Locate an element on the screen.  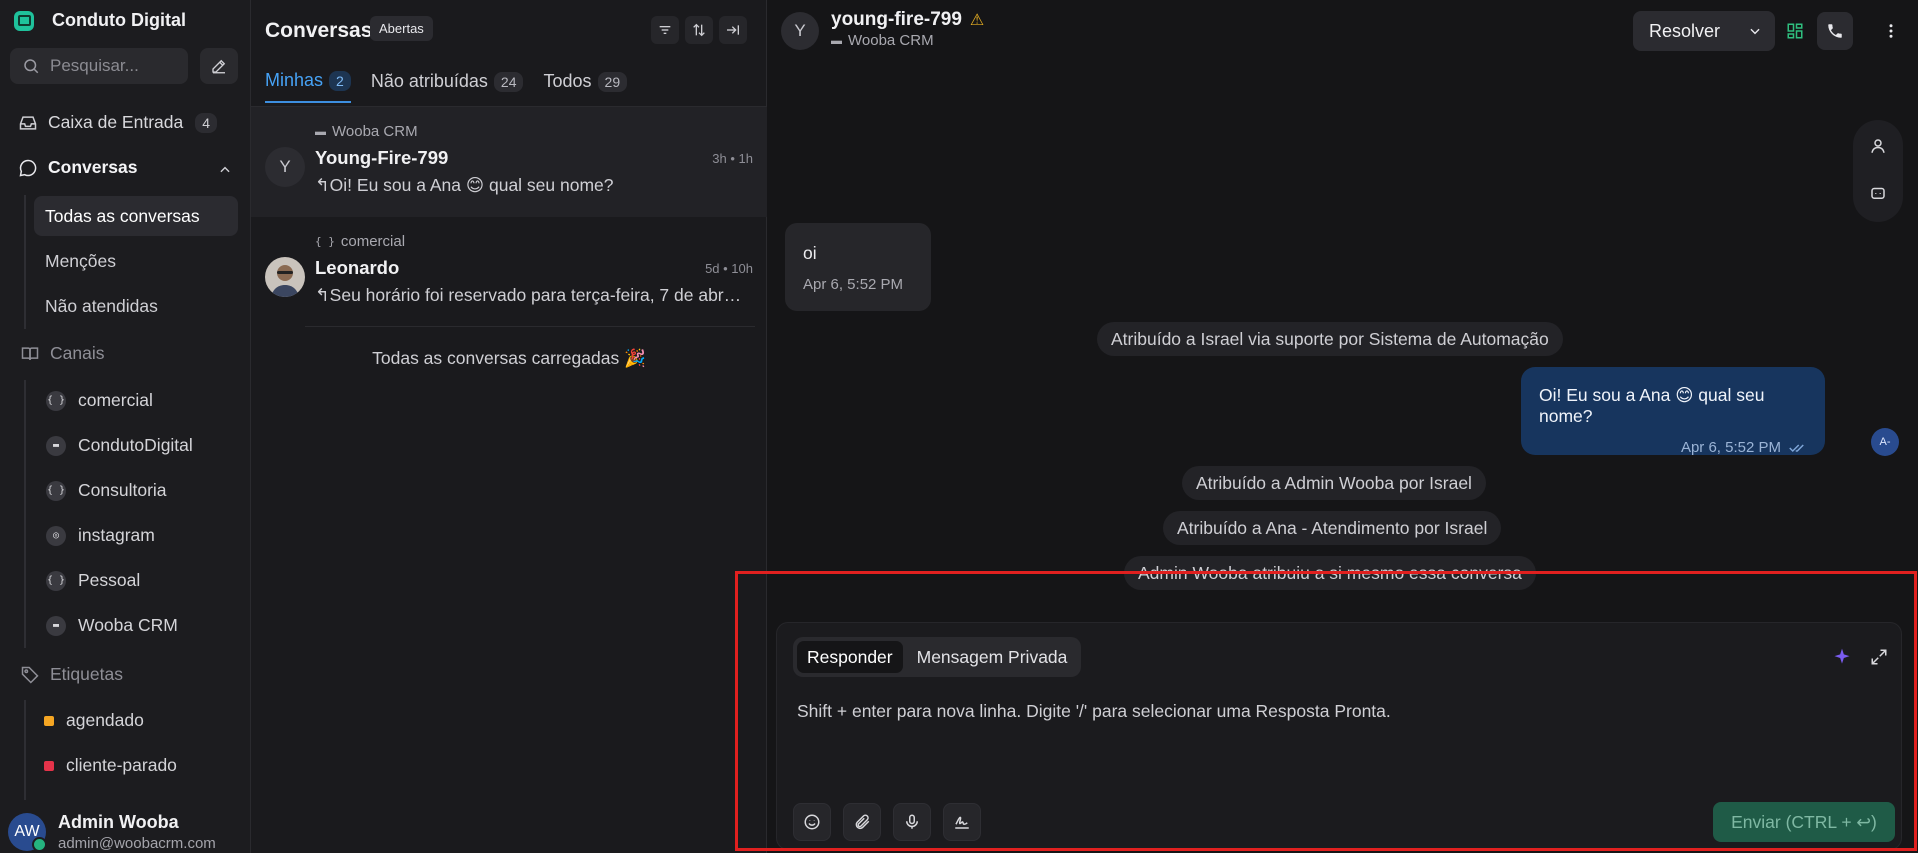
status-filter-badge: Abertas is located at coordinates (401, 28).